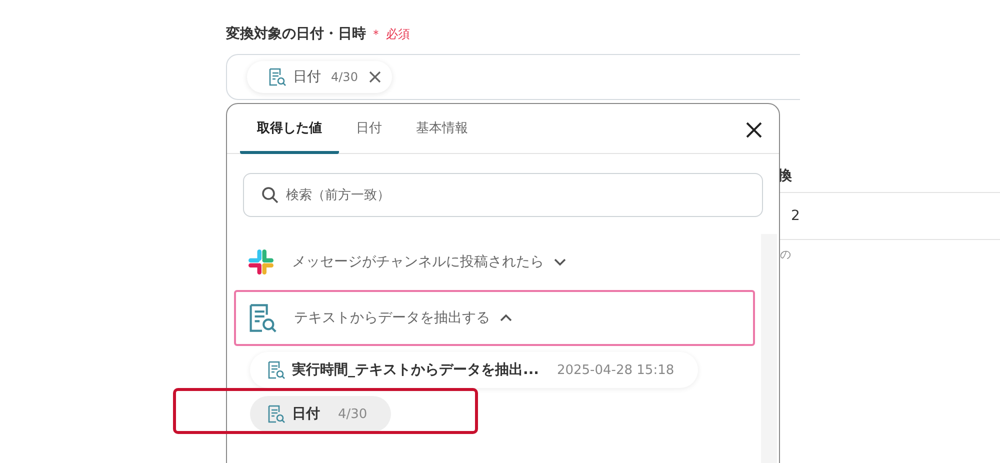 The width and height of the screenshot is (1000, 463). Describe the element at coordinates (398, 34) in the screenshot. I see `required-text: 必須` at that location.